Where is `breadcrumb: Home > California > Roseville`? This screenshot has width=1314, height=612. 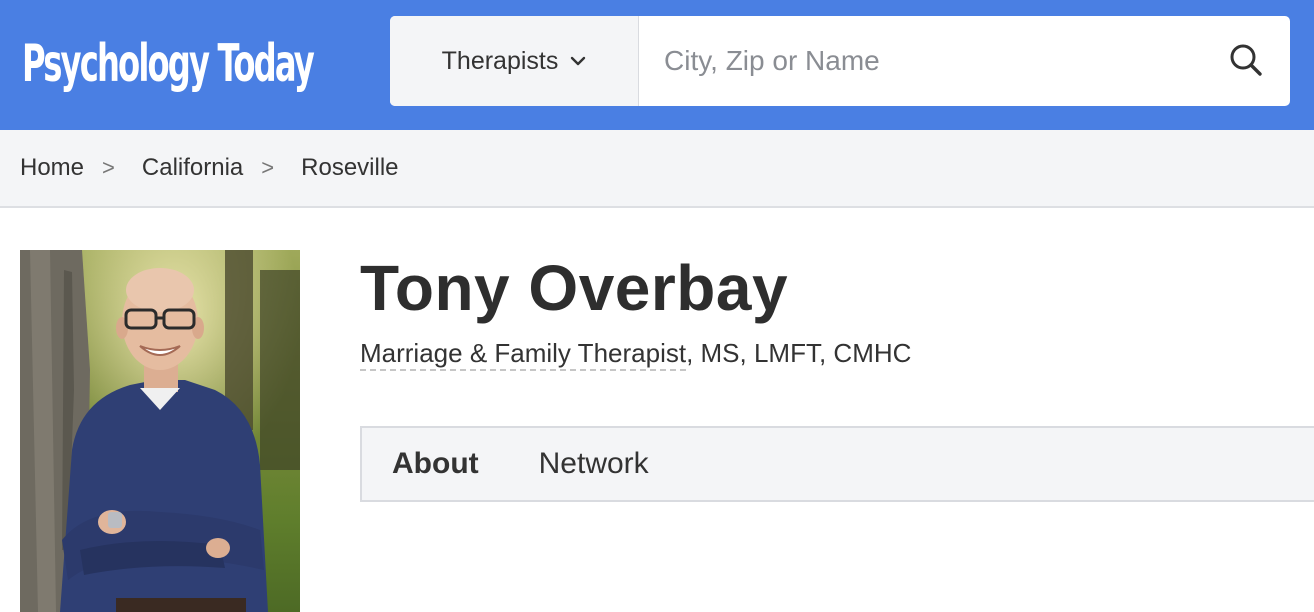
breadcrumb: Home > California > Roseville is located at coordinates (657, 169).